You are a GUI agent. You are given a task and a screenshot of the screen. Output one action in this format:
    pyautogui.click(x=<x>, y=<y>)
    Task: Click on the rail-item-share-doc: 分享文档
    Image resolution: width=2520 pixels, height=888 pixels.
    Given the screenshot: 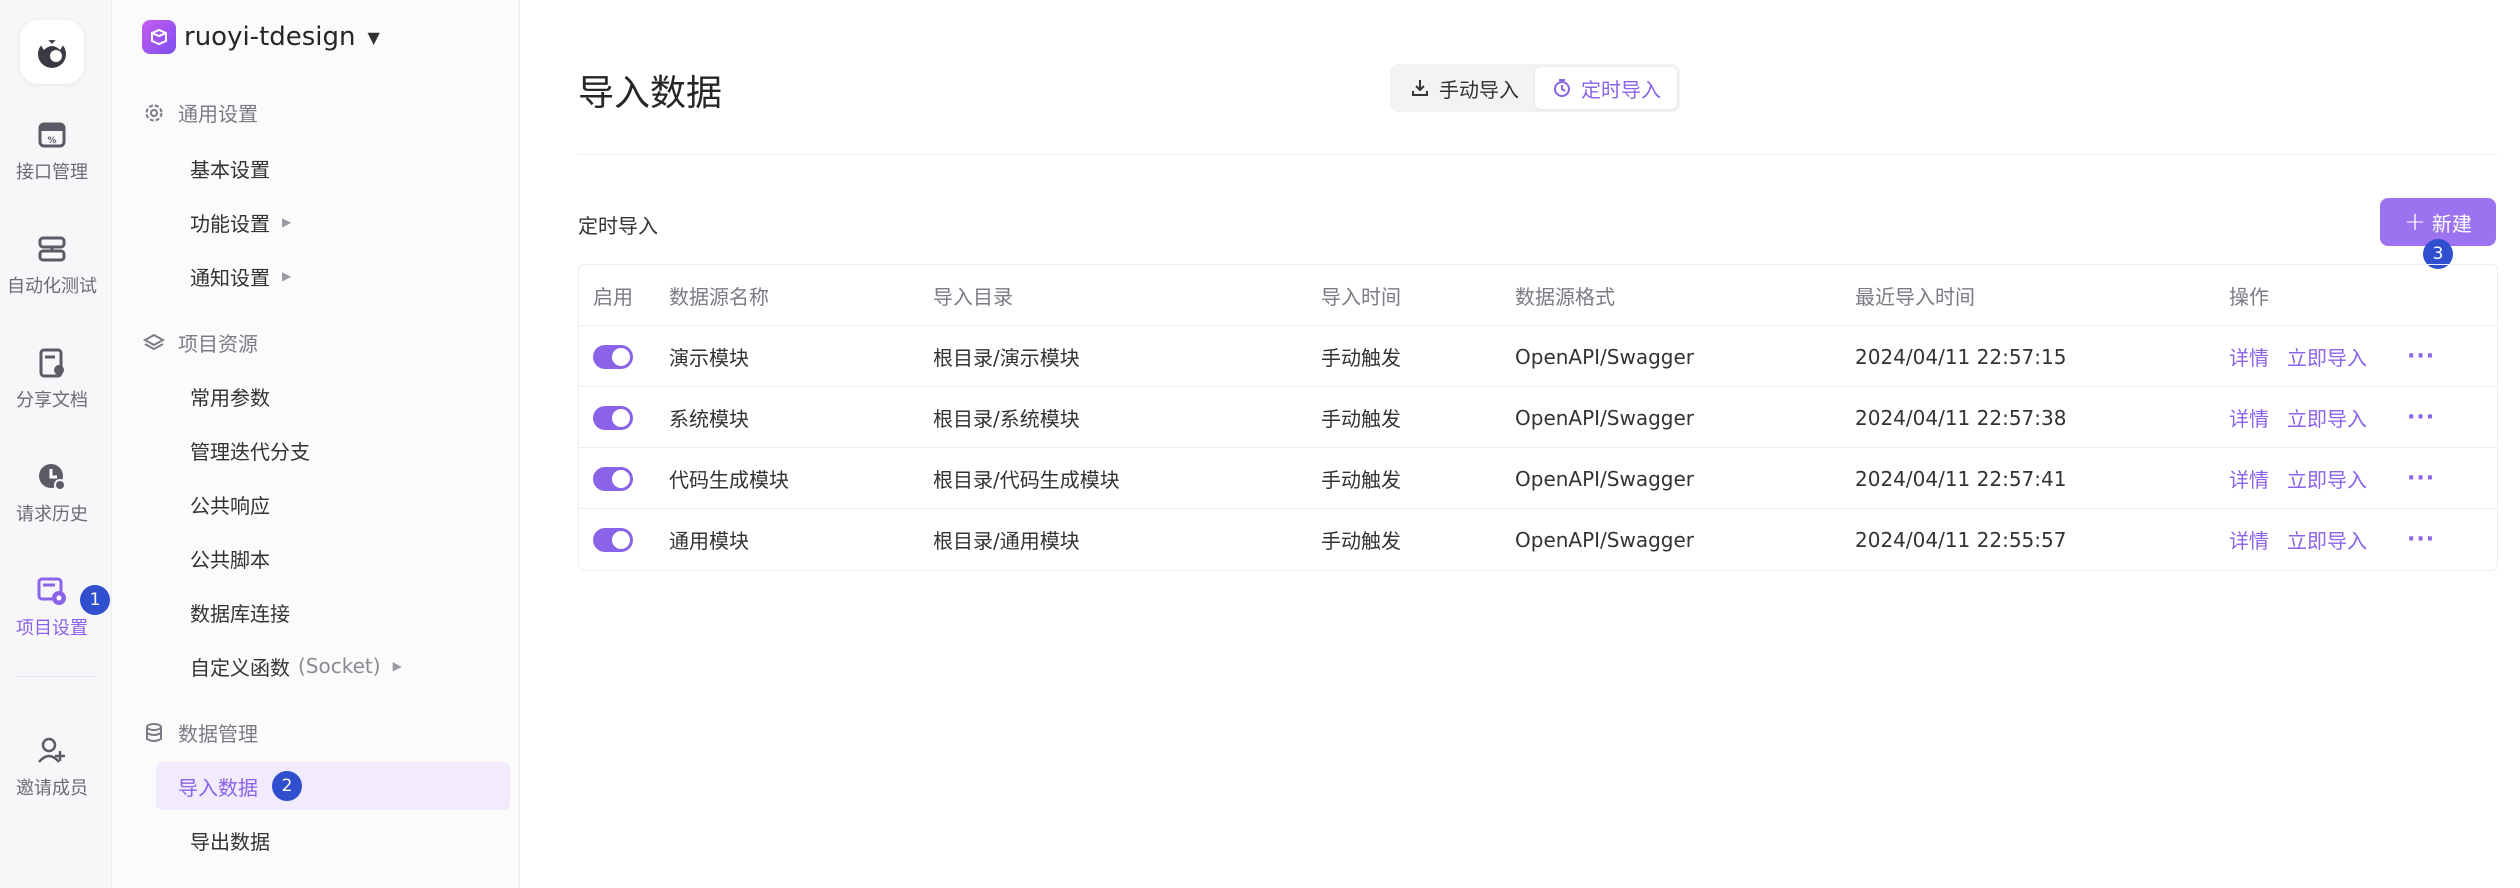 What is the action you would take?
    pyautogui.click(x=52, y=379)
    